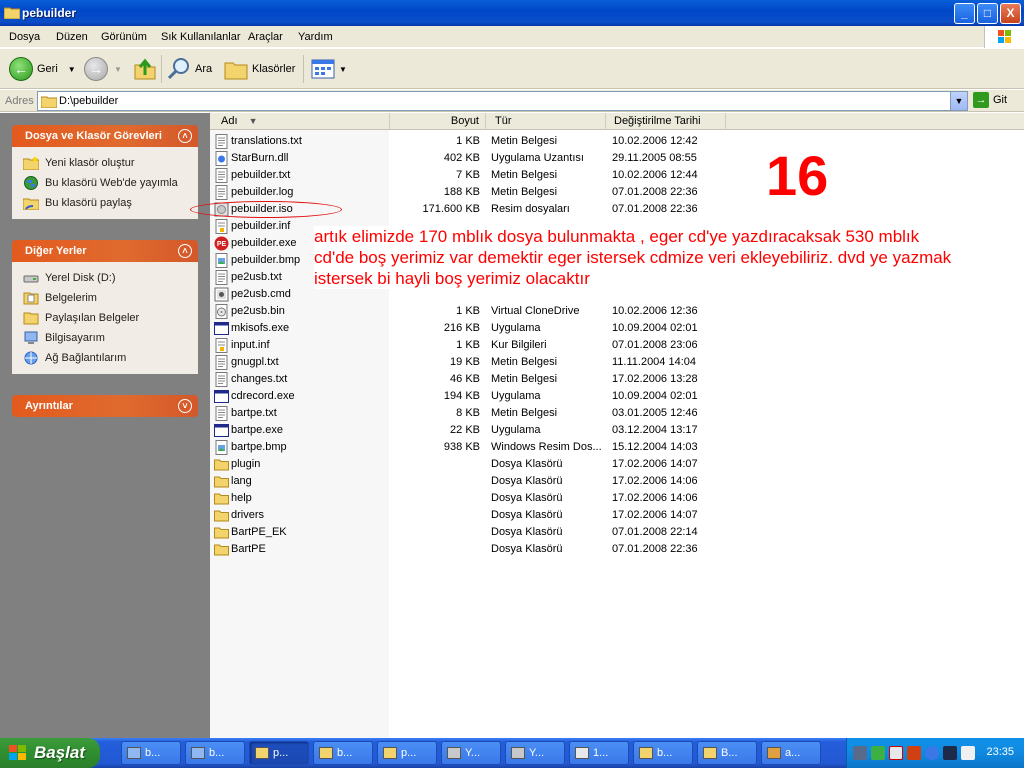 The width and height of the screenshot is (1024, 768). Describe the element at coordinates (145, 69) in the screenshot. I see `up-folder-button` at that location.